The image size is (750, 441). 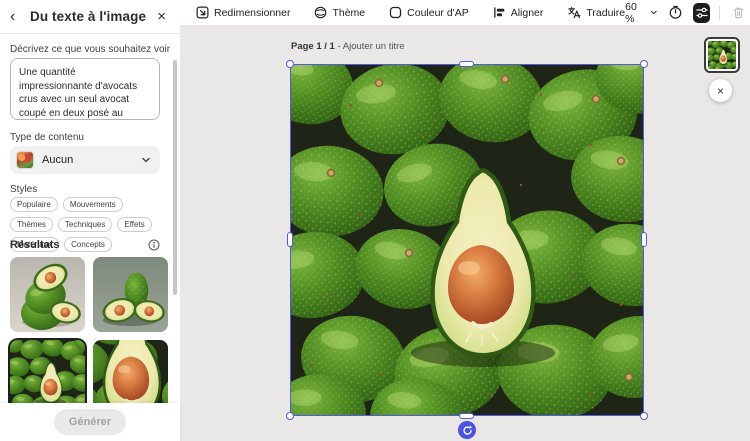 What do you see at coordinates (527, 12) in the screenshot?
I see `align-label: Aligner` at bounding box center [527, 12].